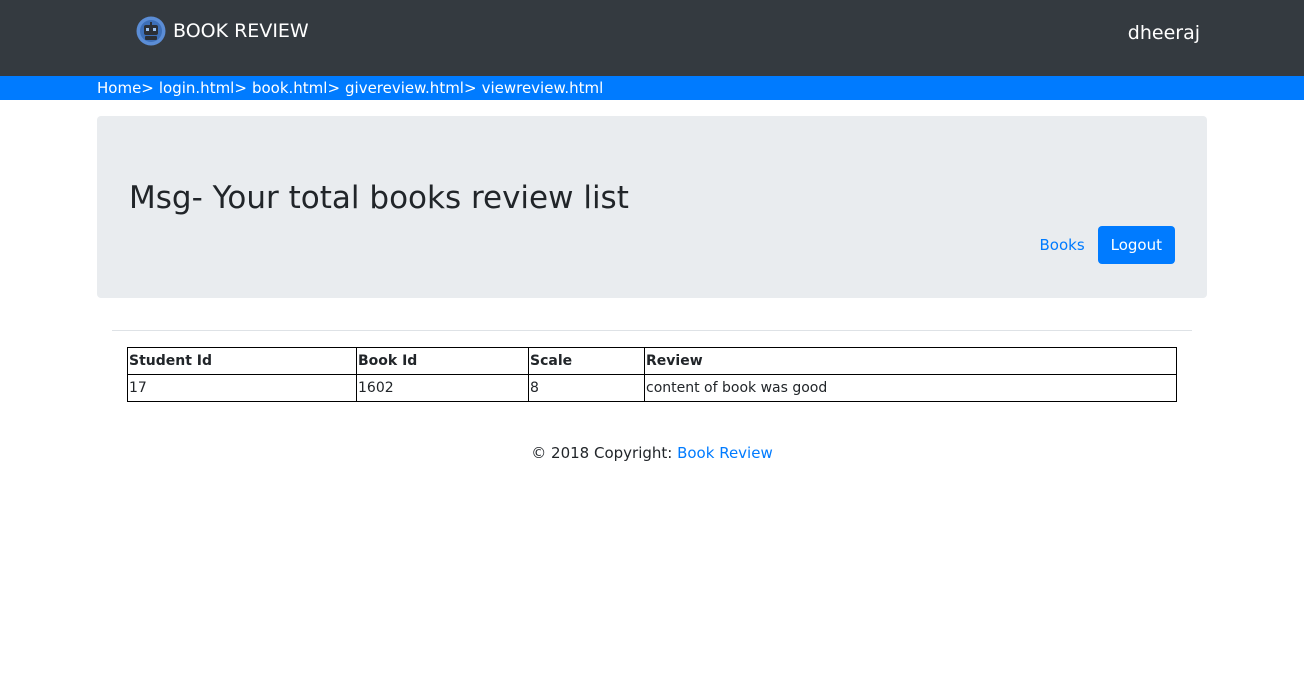  I want to click on top-navbar: BOOK REVIEW dheeraj, so click(652, 38).